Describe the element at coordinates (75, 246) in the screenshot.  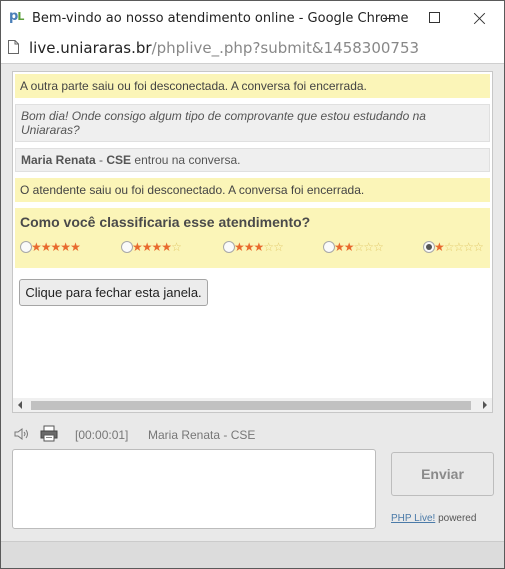
I see `star-filled-icon: ★` at that location.